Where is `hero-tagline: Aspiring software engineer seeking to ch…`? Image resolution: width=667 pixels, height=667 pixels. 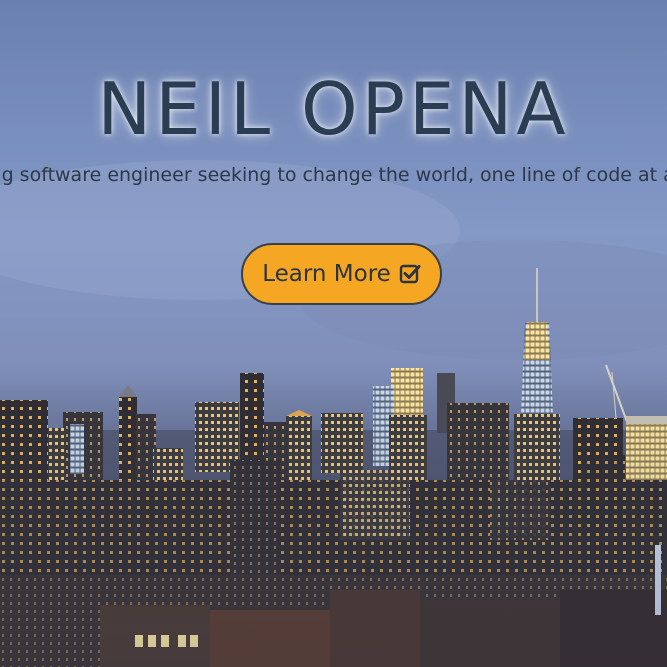 hero-tagline: Aspiring software engineer seeking to ch… is located at coordinates (333, 175).